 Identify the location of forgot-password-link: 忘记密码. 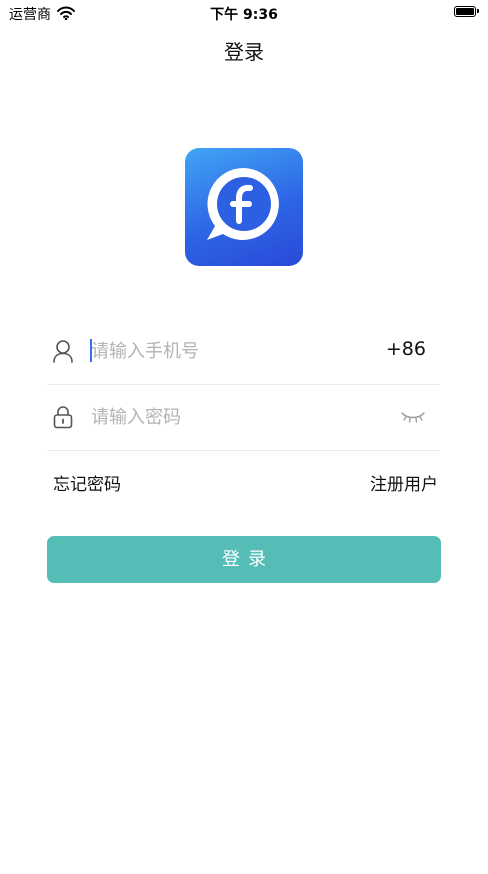
(87, 482).